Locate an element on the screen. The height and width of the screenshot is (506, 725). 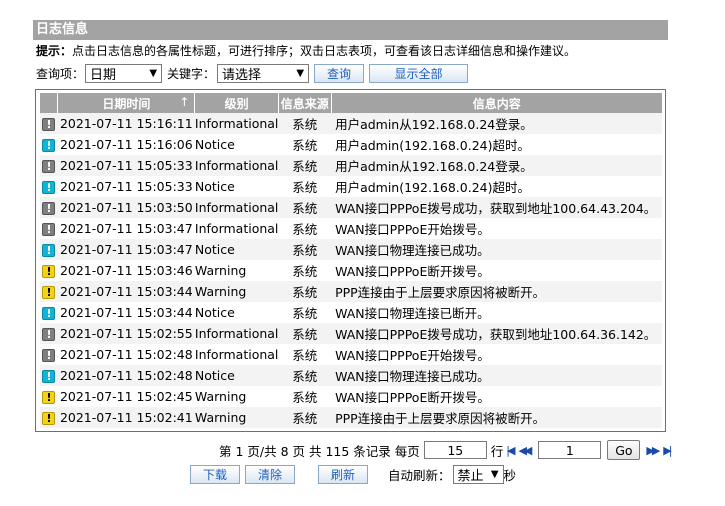
time-cell: 2021-07-11 15:02:48 is located at coordinates (126, 354).